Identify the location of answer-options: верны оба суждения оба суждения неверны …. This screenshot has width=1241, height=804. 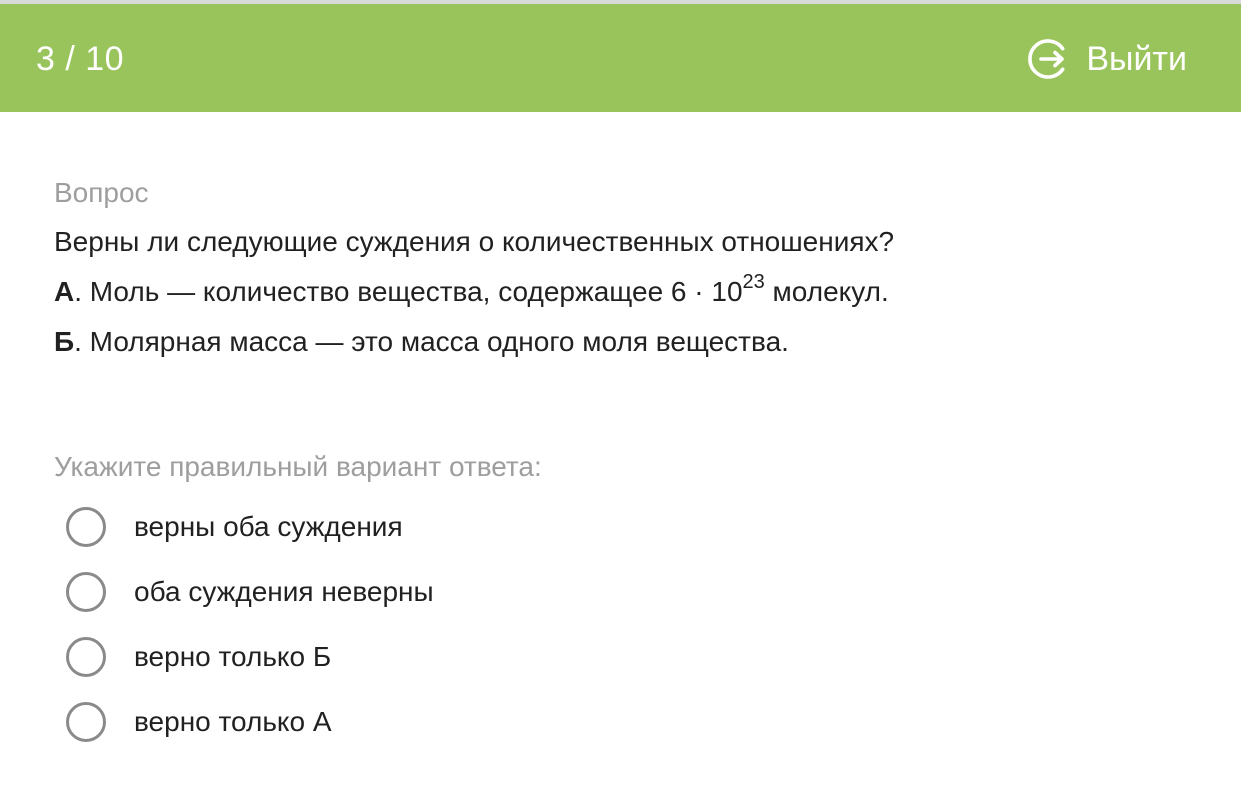
(250, 634).